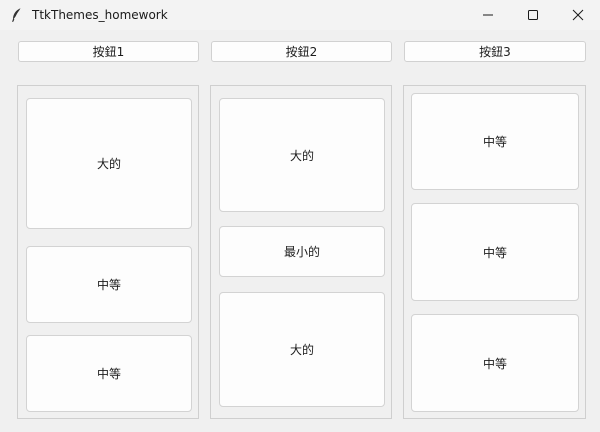 The image size is (600, 432). I want to click on panel-2-card-smallest: 最小的, so click(302, 251).